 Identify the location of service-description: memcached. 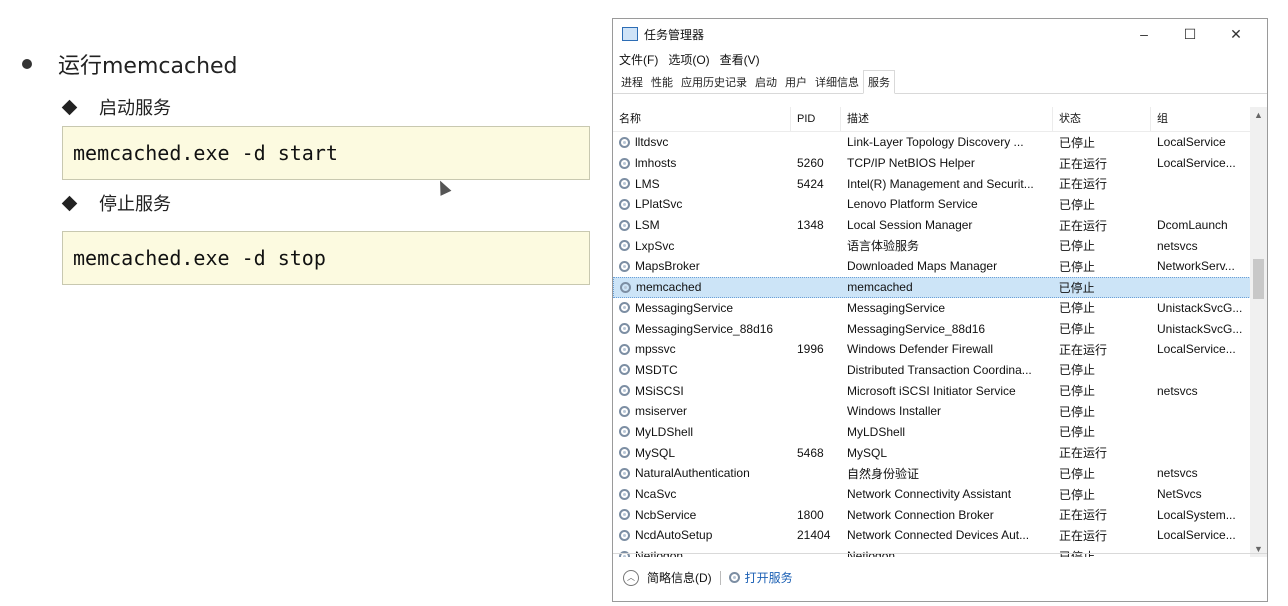
(880, 287).